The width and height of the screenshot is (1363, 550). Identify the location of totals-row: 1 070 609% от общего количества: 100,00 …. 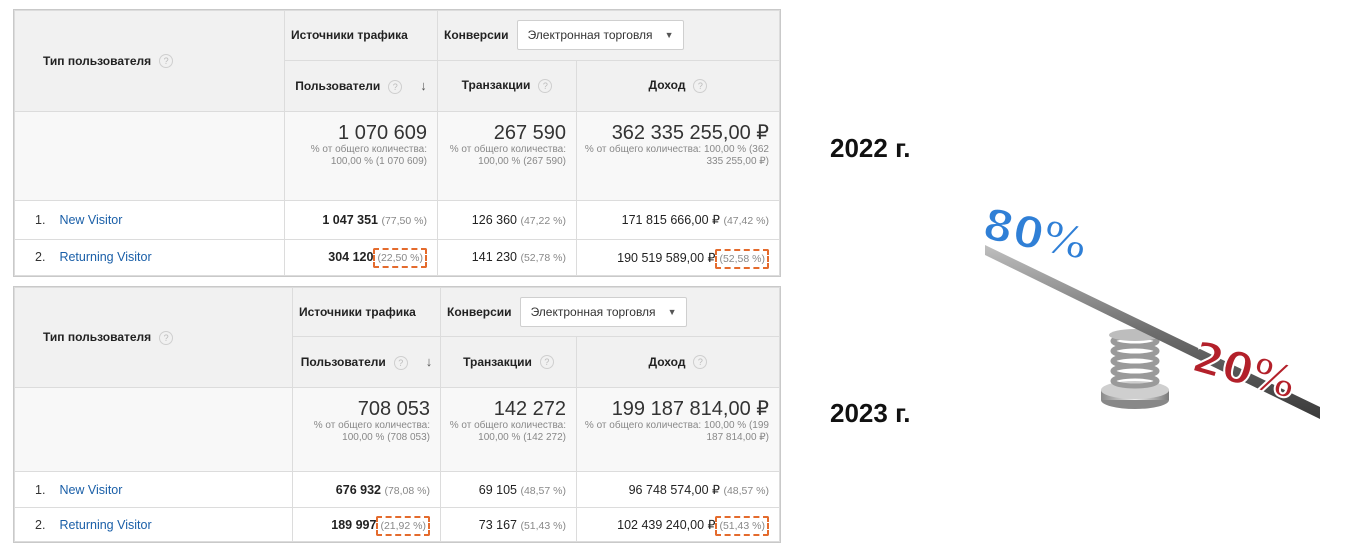
(397, 156).